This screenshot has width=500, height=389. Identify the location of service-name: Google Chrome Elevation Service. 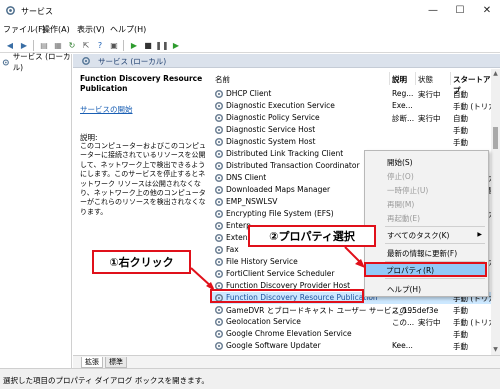
(289, 333).